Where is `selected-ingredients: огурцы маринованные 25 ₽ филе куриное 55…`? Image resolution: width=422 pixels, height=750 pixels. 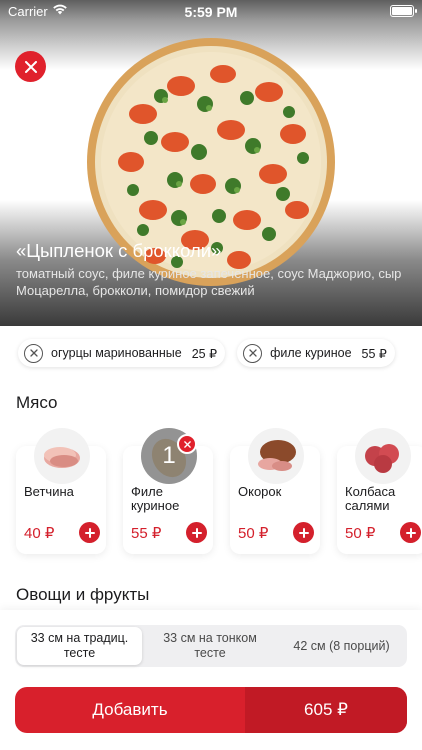 selected-ingredients: огурцы маринованные 25 ₽ филе куриное 55… is located at coordinates (206, 354).